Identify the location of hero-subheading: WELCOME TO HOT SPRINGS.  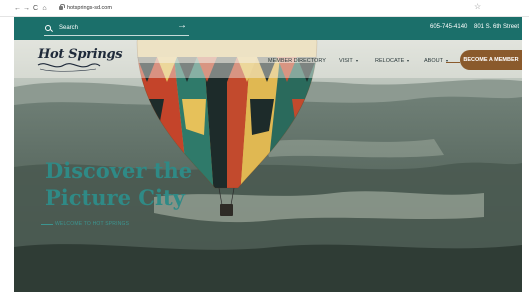
(92, 224).